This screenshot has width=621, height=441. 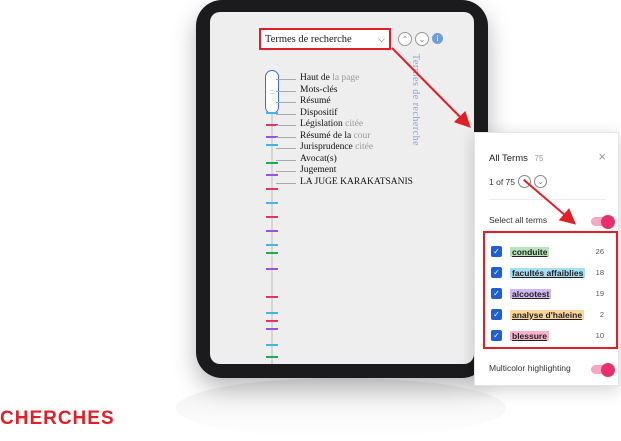 I want to click on close-icon: ×, so click(x=602, y=156).